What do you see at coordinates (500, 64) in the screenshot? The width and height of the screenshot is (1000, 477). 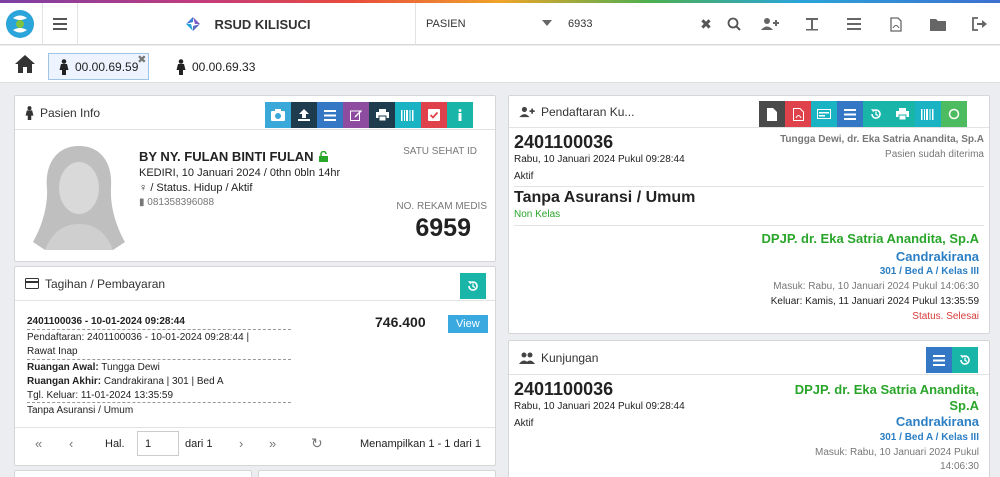 I see `patient-tab-bar: 00.00.69.59 ✖ 00.00.69.33` at bounding box center [500, 64].